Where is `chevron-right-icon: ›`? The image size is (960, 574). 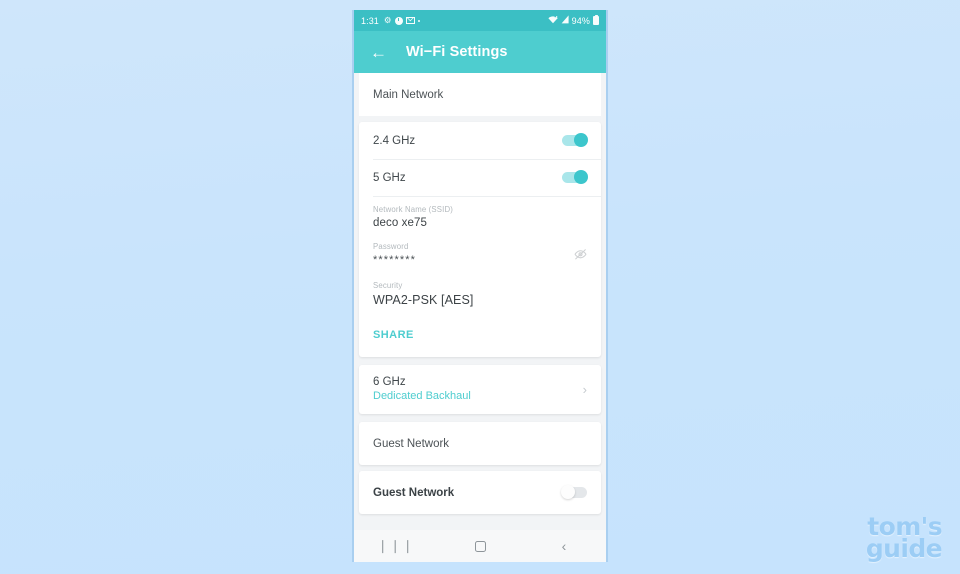 chevron-right-icon: › is located at coordinates (584, 389).